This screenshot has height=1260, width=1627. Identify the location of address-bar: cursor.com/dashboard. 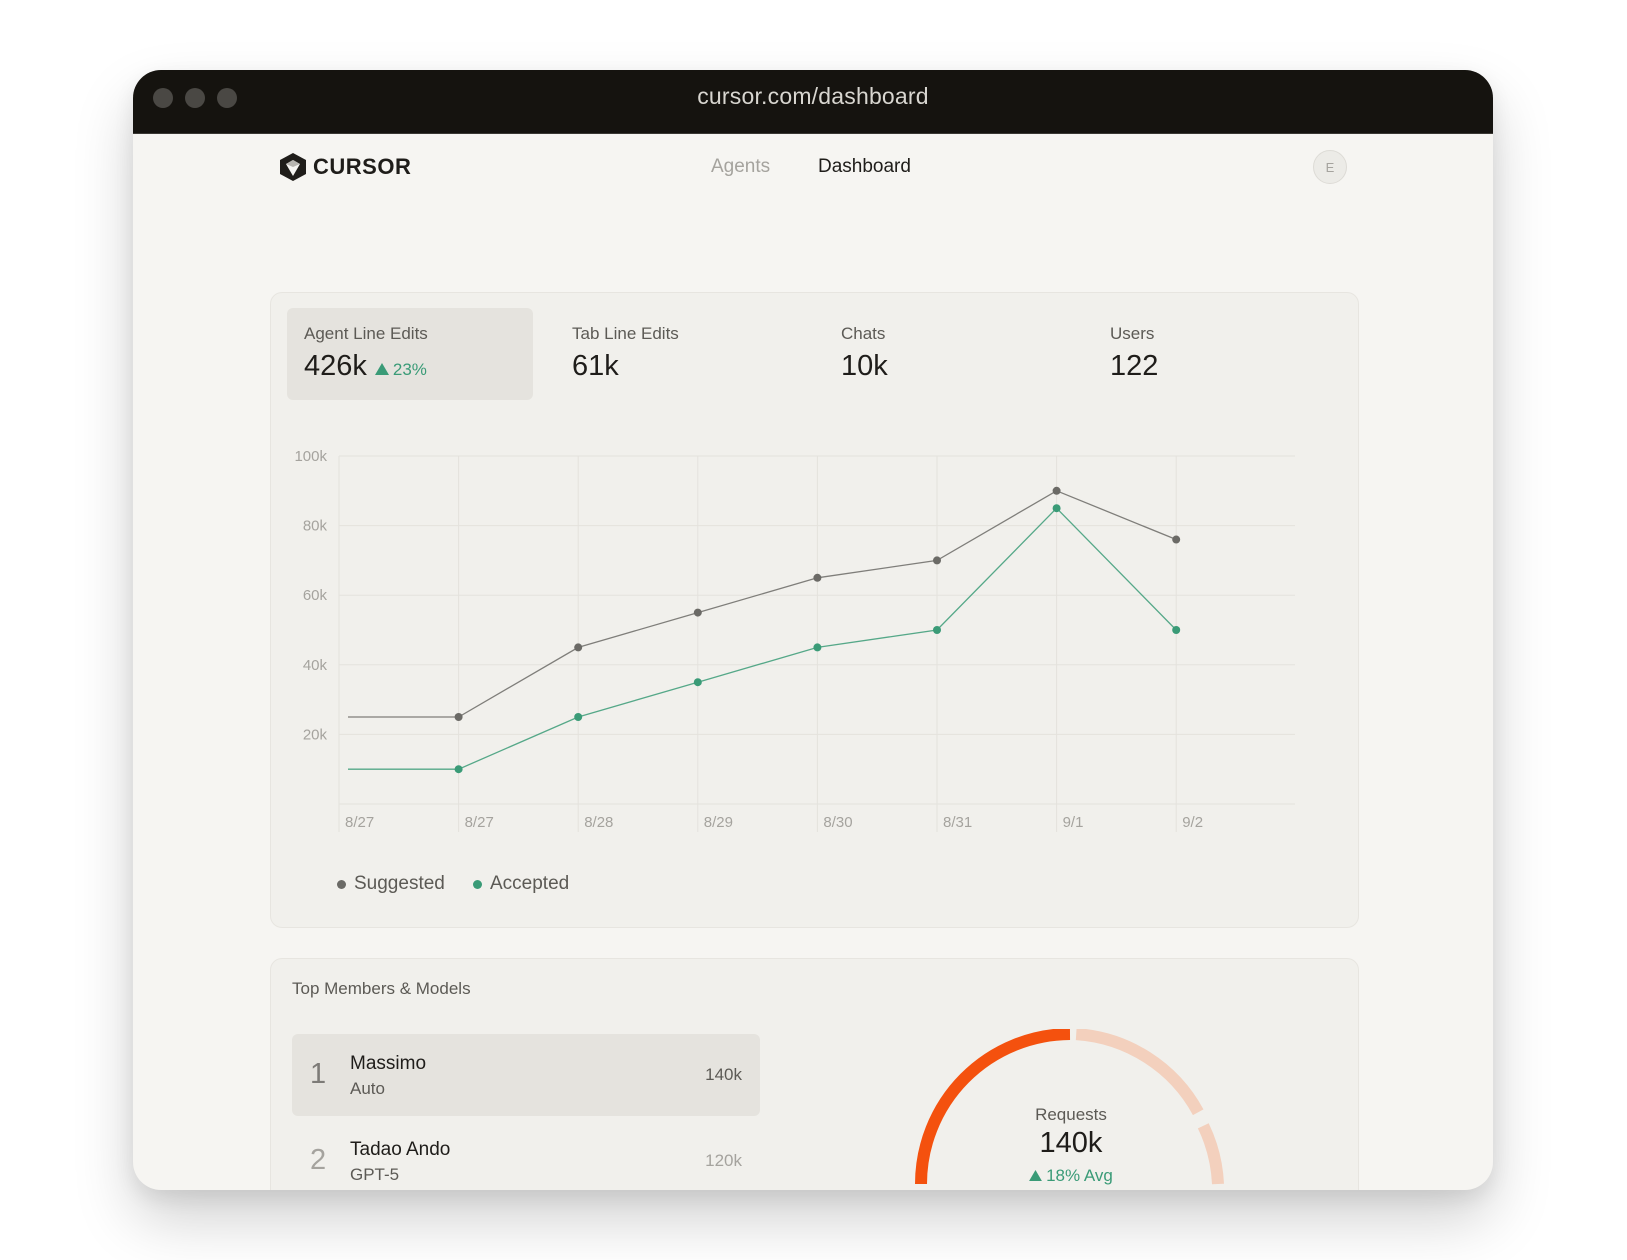
(813, 96).